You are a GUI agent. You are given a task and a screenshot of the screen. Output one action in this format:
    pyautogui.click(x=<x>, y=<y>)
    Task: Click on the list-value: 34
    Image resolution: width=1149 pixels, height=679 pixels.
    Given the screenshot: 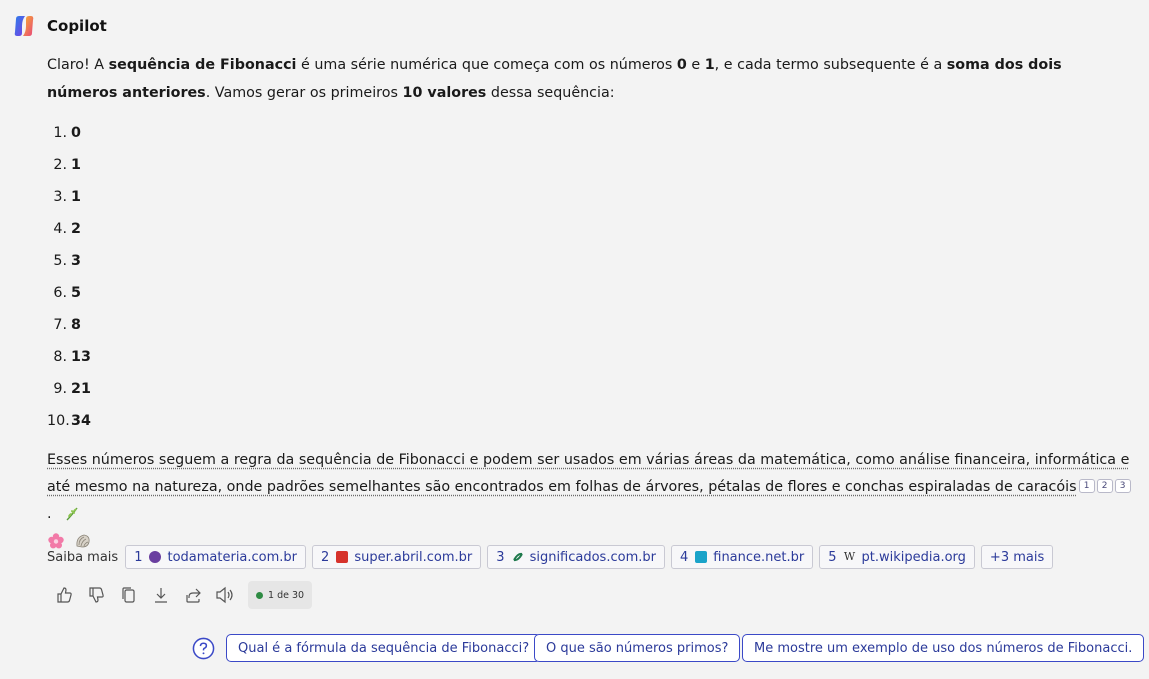 What is the action you would take?
    pyautogui.click(x=81, y=421)
    